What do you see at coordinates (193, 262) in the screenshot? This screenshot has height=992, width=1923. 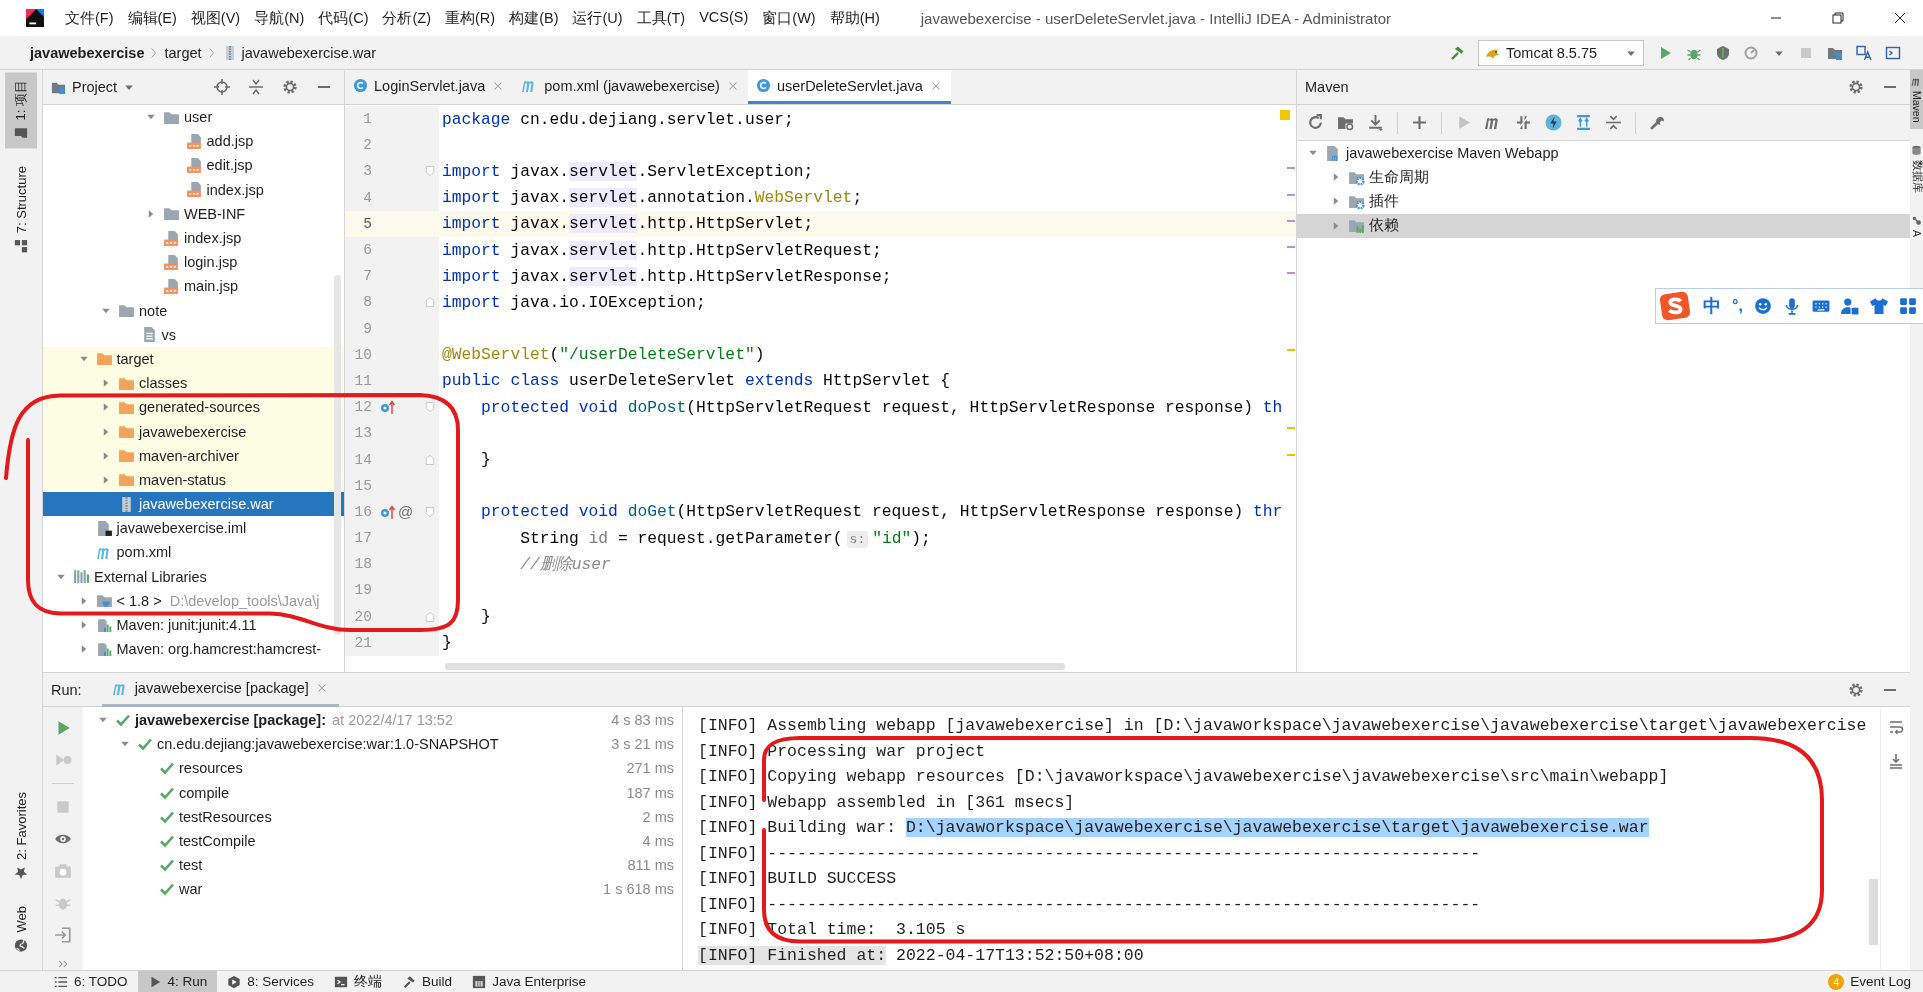 I see `tree-item: login.jsp` at bounding box center [193, 262].